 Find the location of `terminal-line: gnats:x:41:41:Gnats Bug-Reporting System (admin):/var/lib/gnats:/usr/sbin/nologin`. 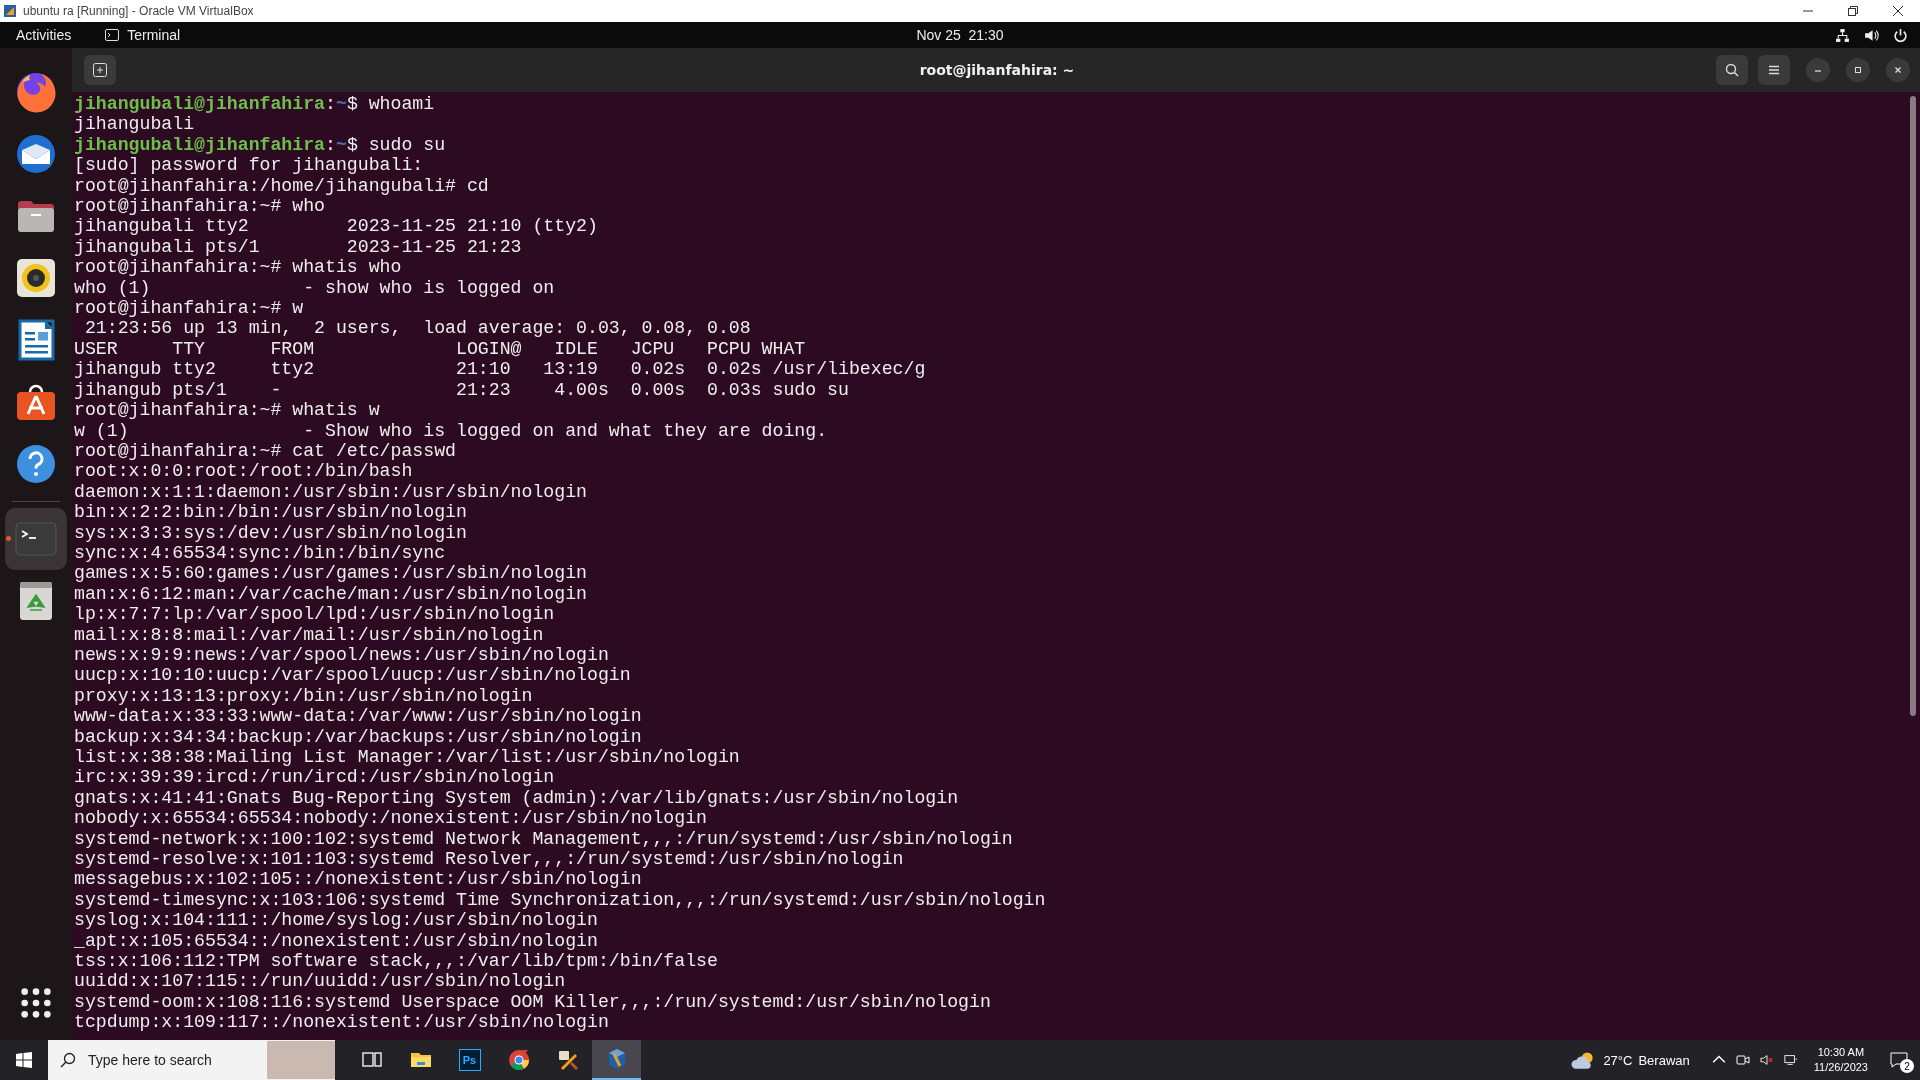

terminal-line: gnats:x:41:41:Gnats Bug-Reporting System (admin):/var/lib/gnats:/usr/sbin/nologin is located at coordinates (516, 798).